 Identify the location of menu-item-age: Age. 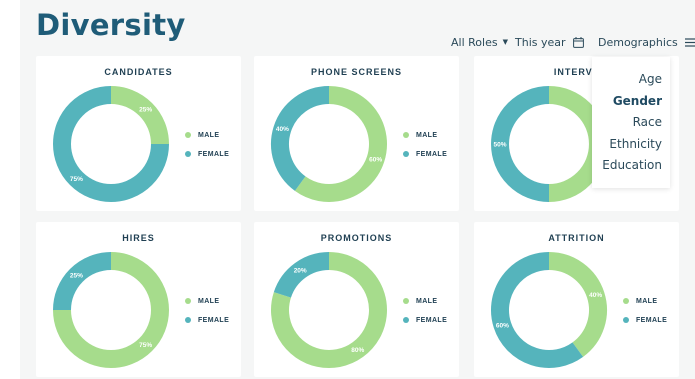
(650, 79).